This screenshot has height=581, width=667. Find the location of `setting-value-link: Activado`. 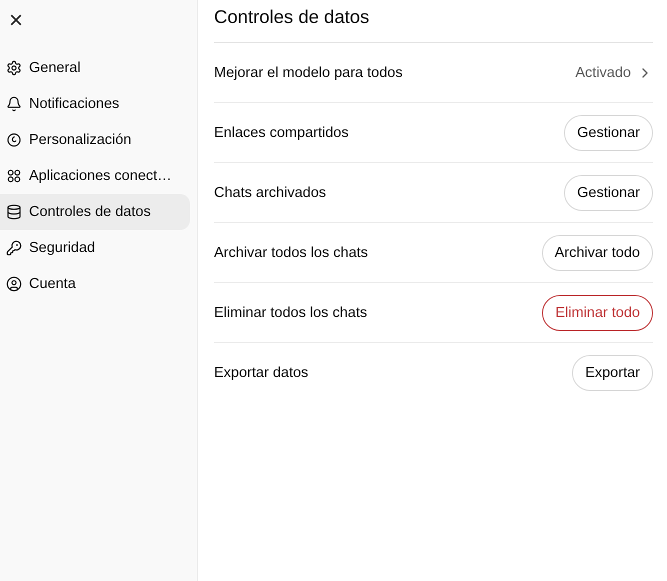

setting-value-link: Activado is located at coordinates (614, 72).